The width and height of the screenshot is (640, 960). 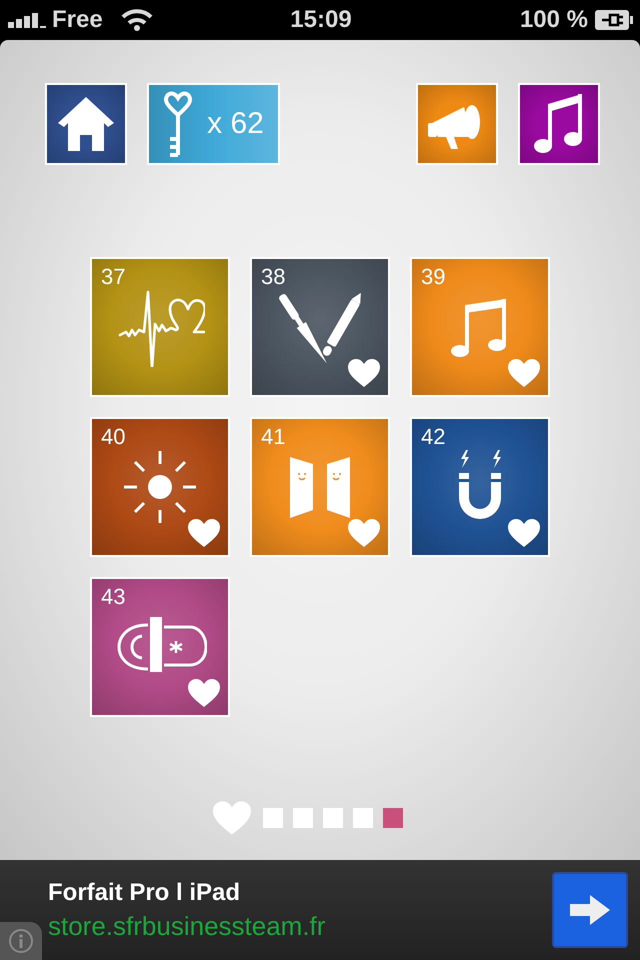 I want to click on music-note-icon, so click(x=559, y=124).